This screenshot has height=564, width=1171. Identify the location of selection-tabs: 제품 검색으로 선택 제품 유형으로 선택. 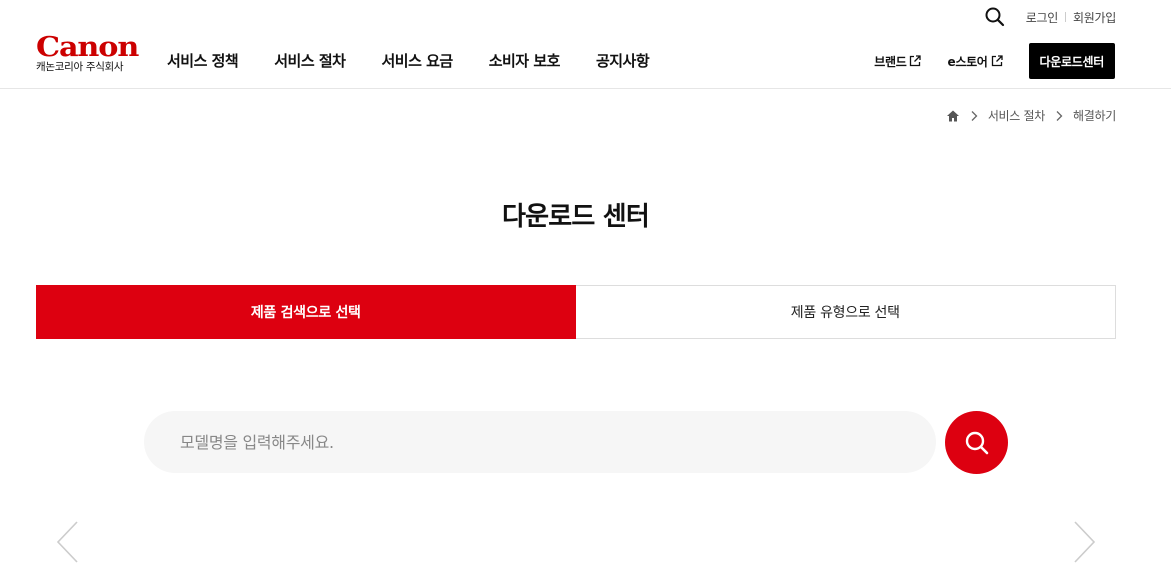
(576, 312).